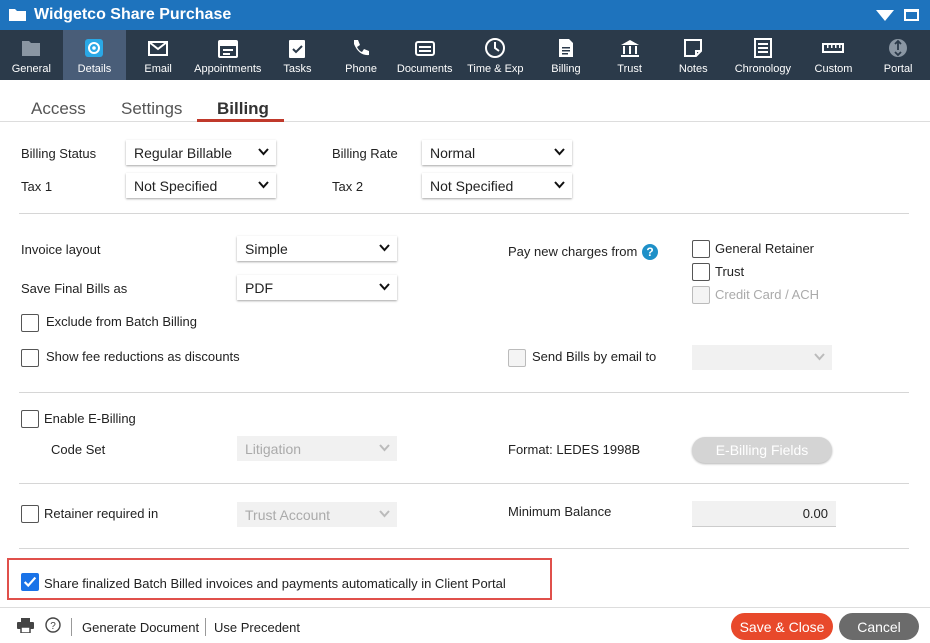 Image resolution: width=930 pixels, height=643 pixels. Describe the element at coordinates (361, 69) in the screenshot. I see `nav-label: Phone` at that location.